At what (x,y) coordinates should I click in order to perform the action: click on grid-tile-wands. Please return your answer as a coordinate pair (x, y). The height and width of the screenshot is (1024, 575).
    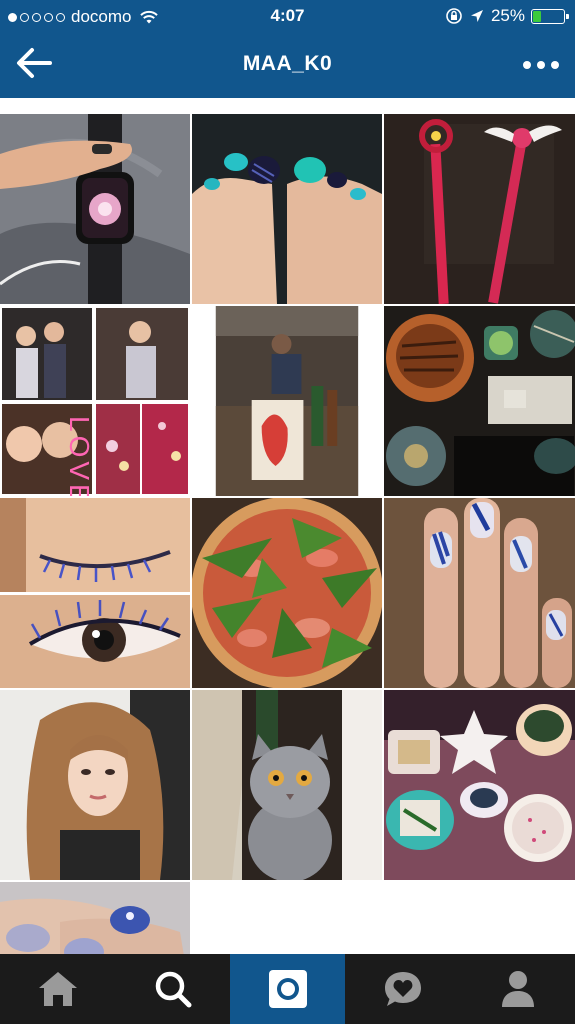
    Looking at the image, I should click on (479, 209).